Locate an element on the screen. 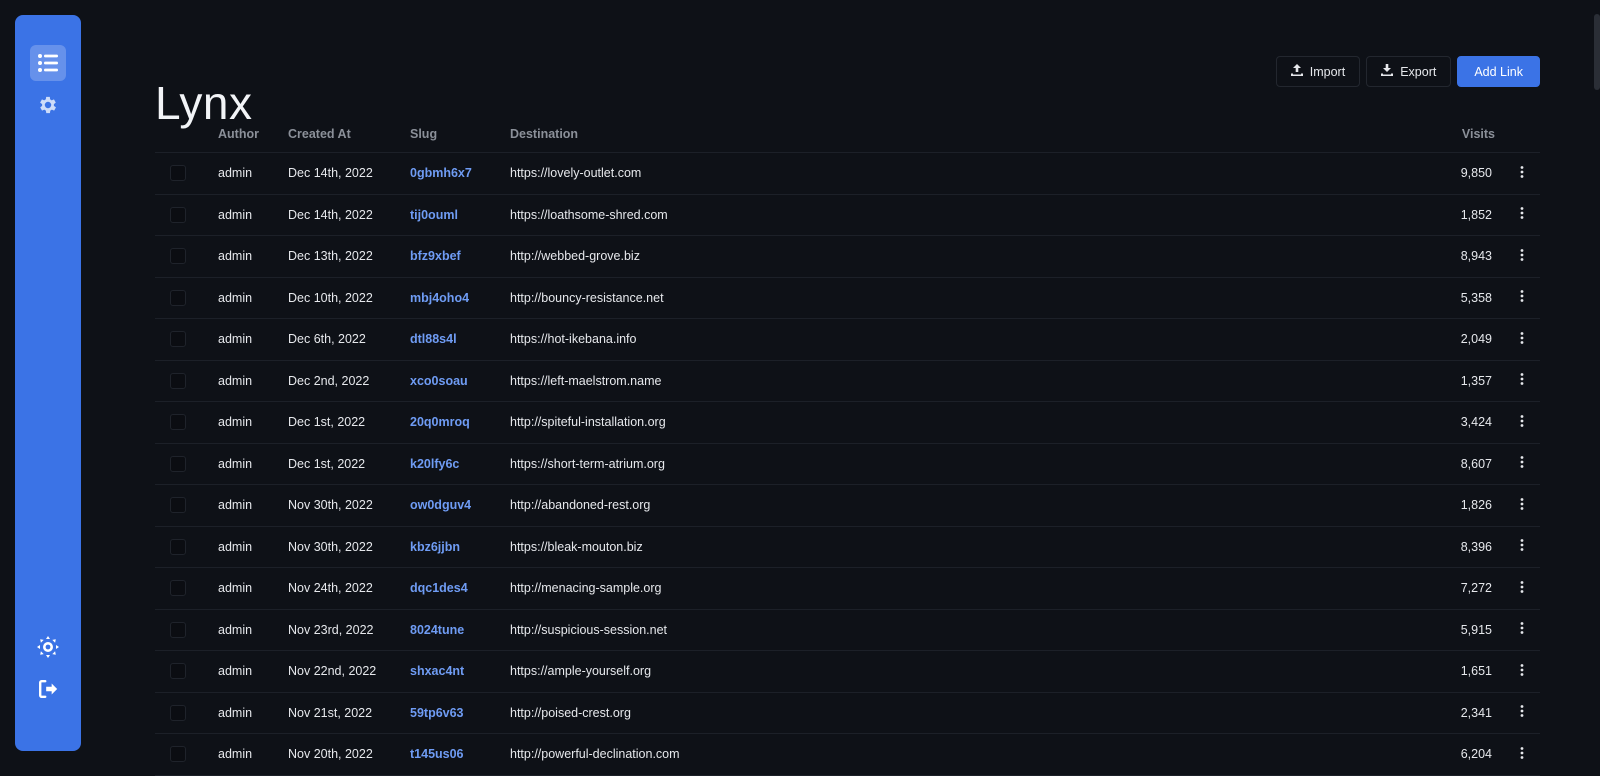 Image resolution: width=1600 pixels, height=776 pixels. cell-slug-link: k20lfy6c is located at coordinates (434, 464).